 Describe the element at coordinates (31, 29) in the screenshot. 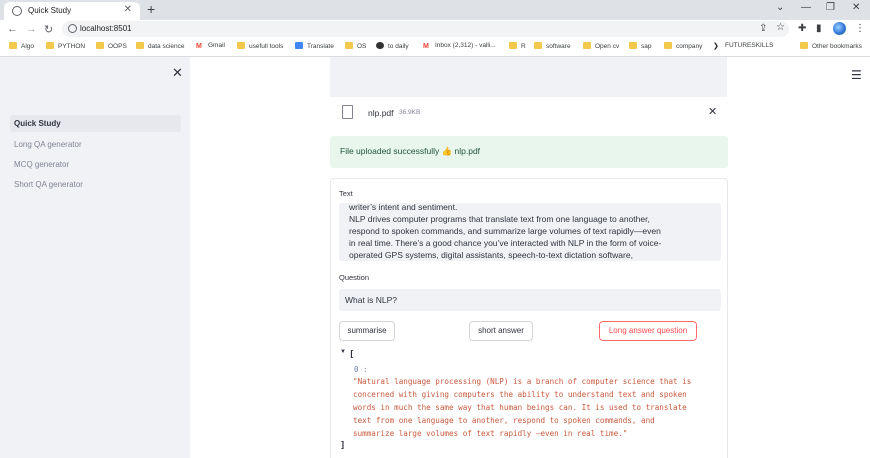

I see `forward-arrow-icon: →` at that location.